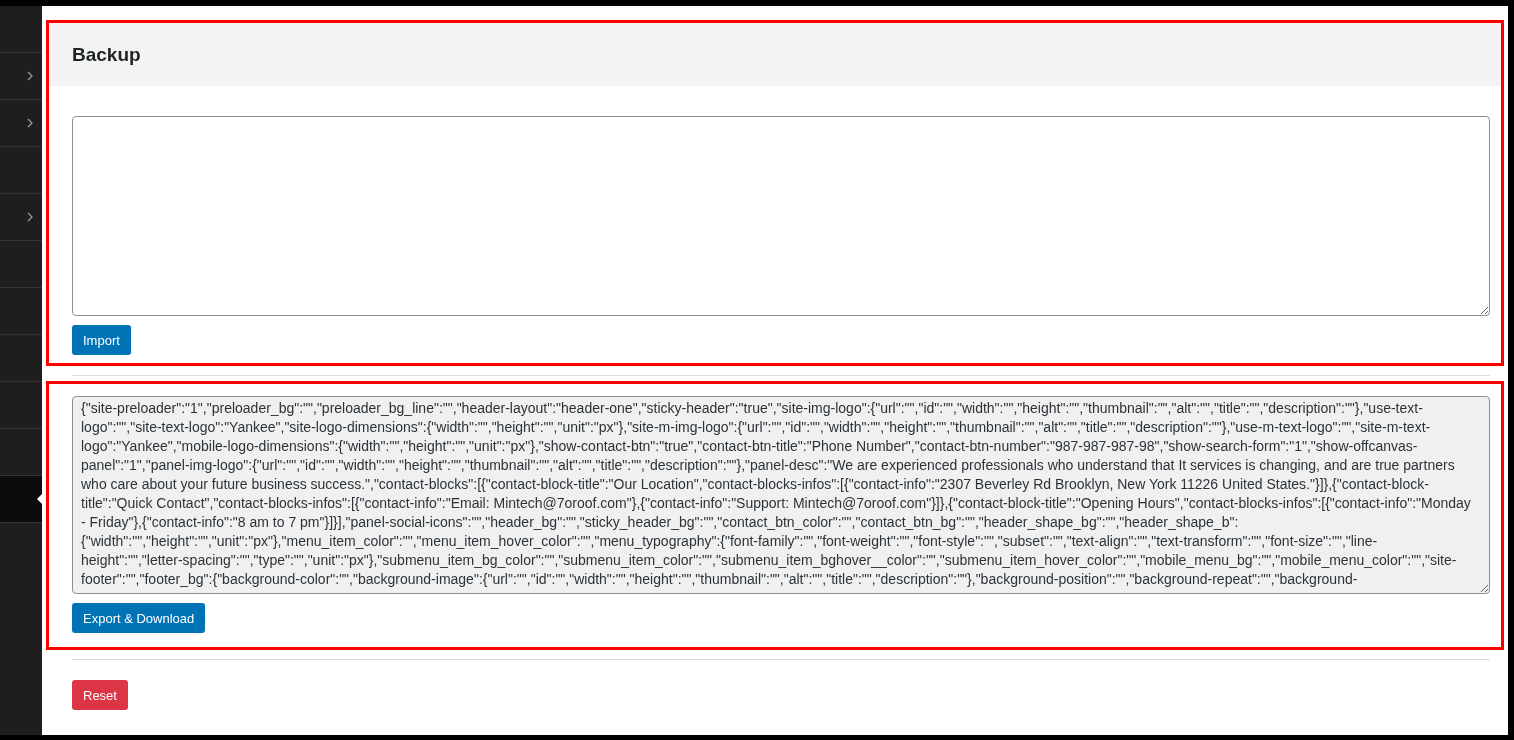 The width and height of the screenshot is (1514, 740). I want to click on section-title: Backup, so click(106, 54).